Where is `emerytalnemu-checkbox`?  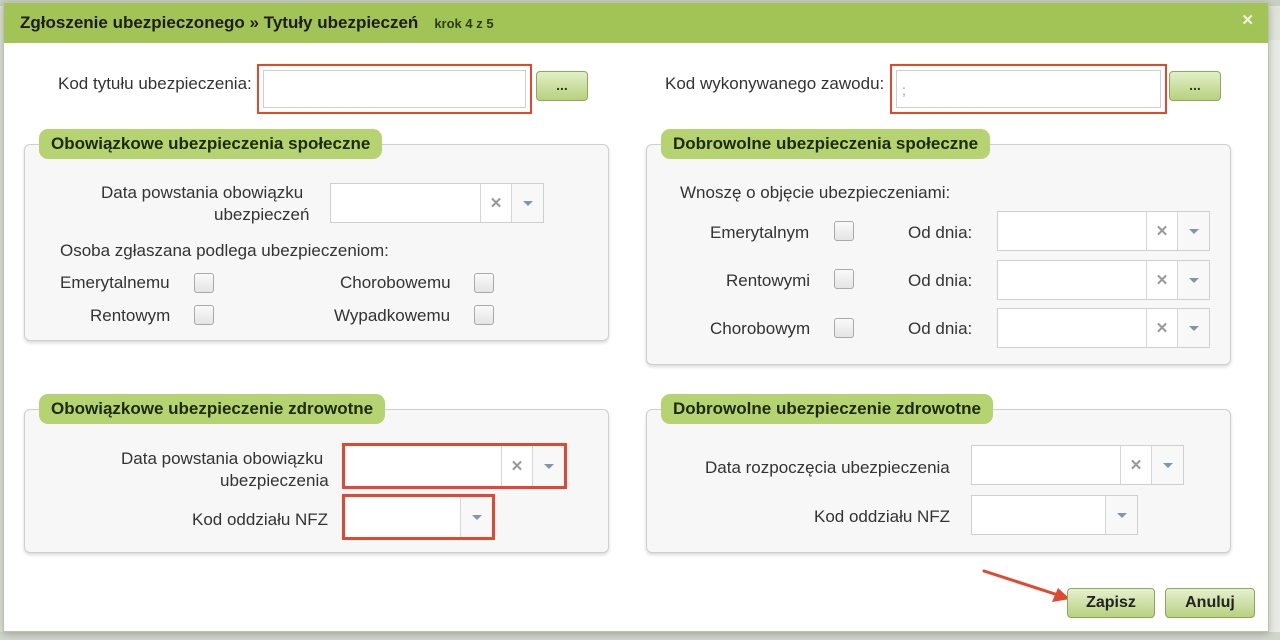 emerytalnemu-checkbox is located at coordinates (204, 283).